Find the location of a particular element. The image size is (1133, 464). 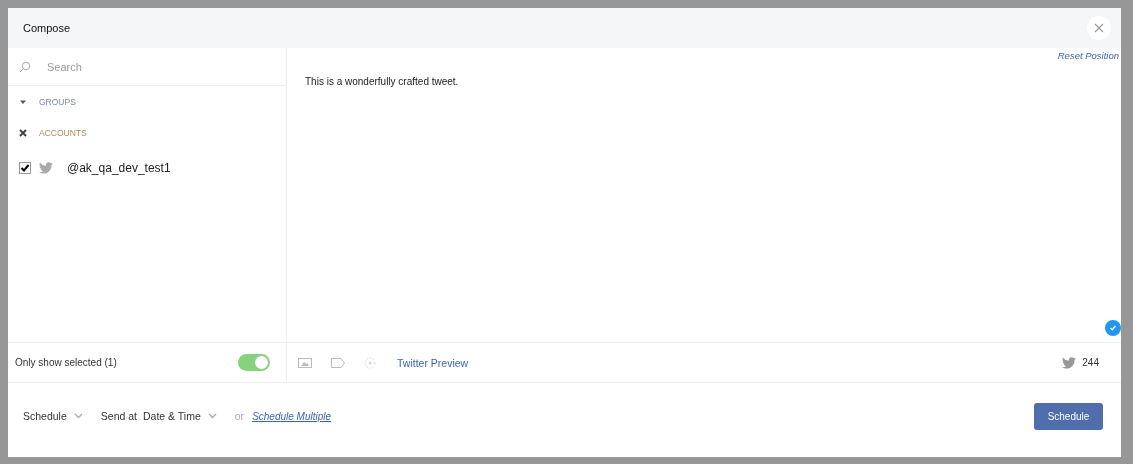

twitter-preview-link: Twitter Preview is located at coordinates (433, 362).